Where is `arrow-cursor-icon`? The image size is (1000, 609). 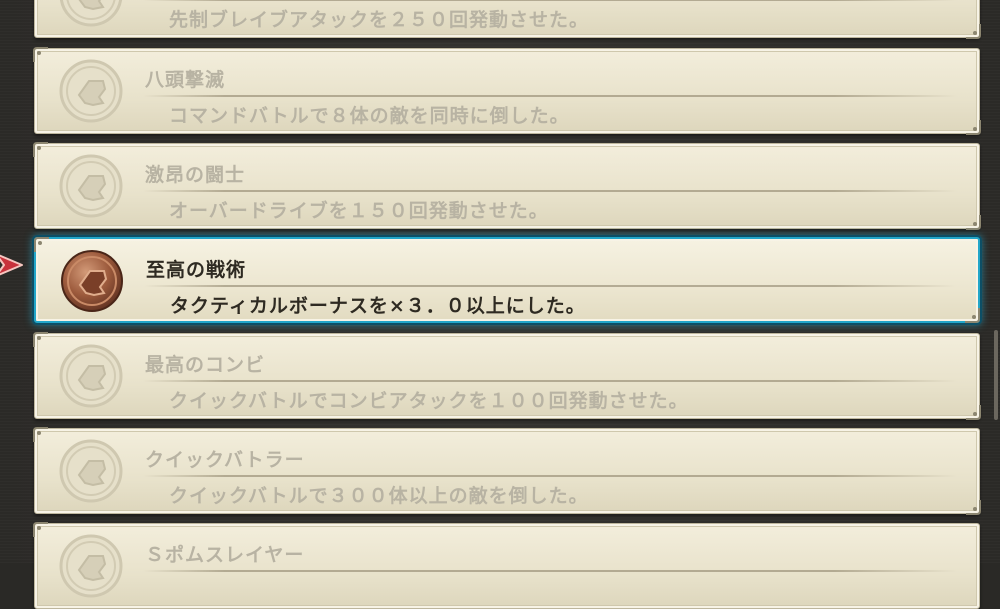
arrow-cursor-icon is located at coordinates (11, 265).